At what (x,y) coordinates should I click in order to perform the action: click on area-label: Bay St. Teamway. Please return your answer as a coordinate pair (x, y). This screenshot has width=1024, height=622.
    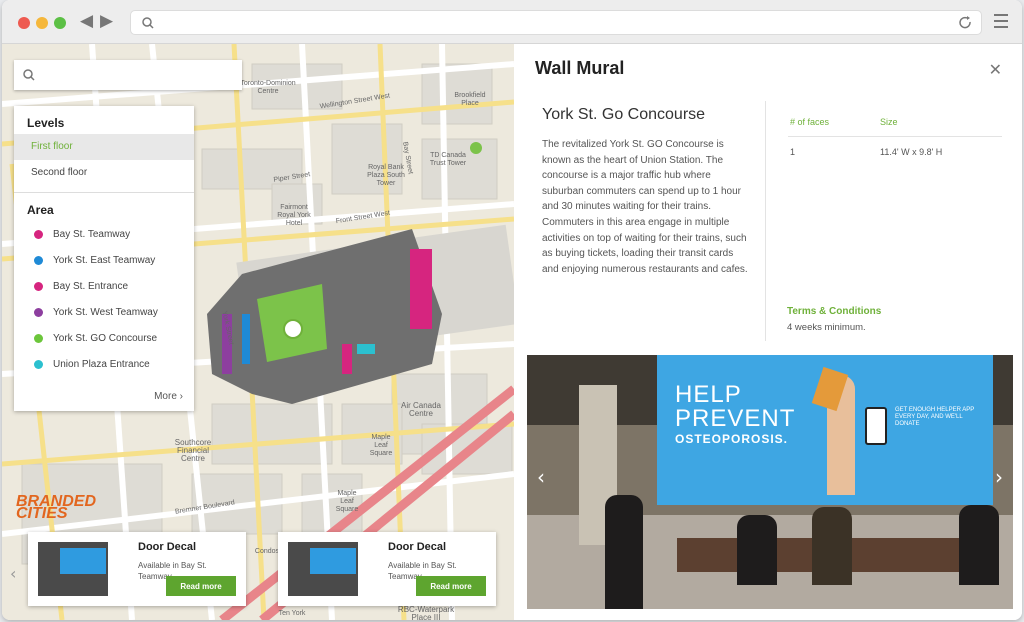
    Looking at the image, I should click on (92, 234).